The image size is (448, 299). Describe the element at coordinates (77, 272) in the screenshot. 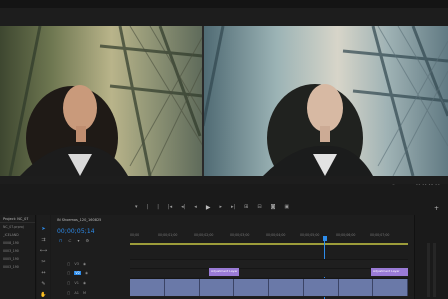

I see `track-label: V2` at that location.